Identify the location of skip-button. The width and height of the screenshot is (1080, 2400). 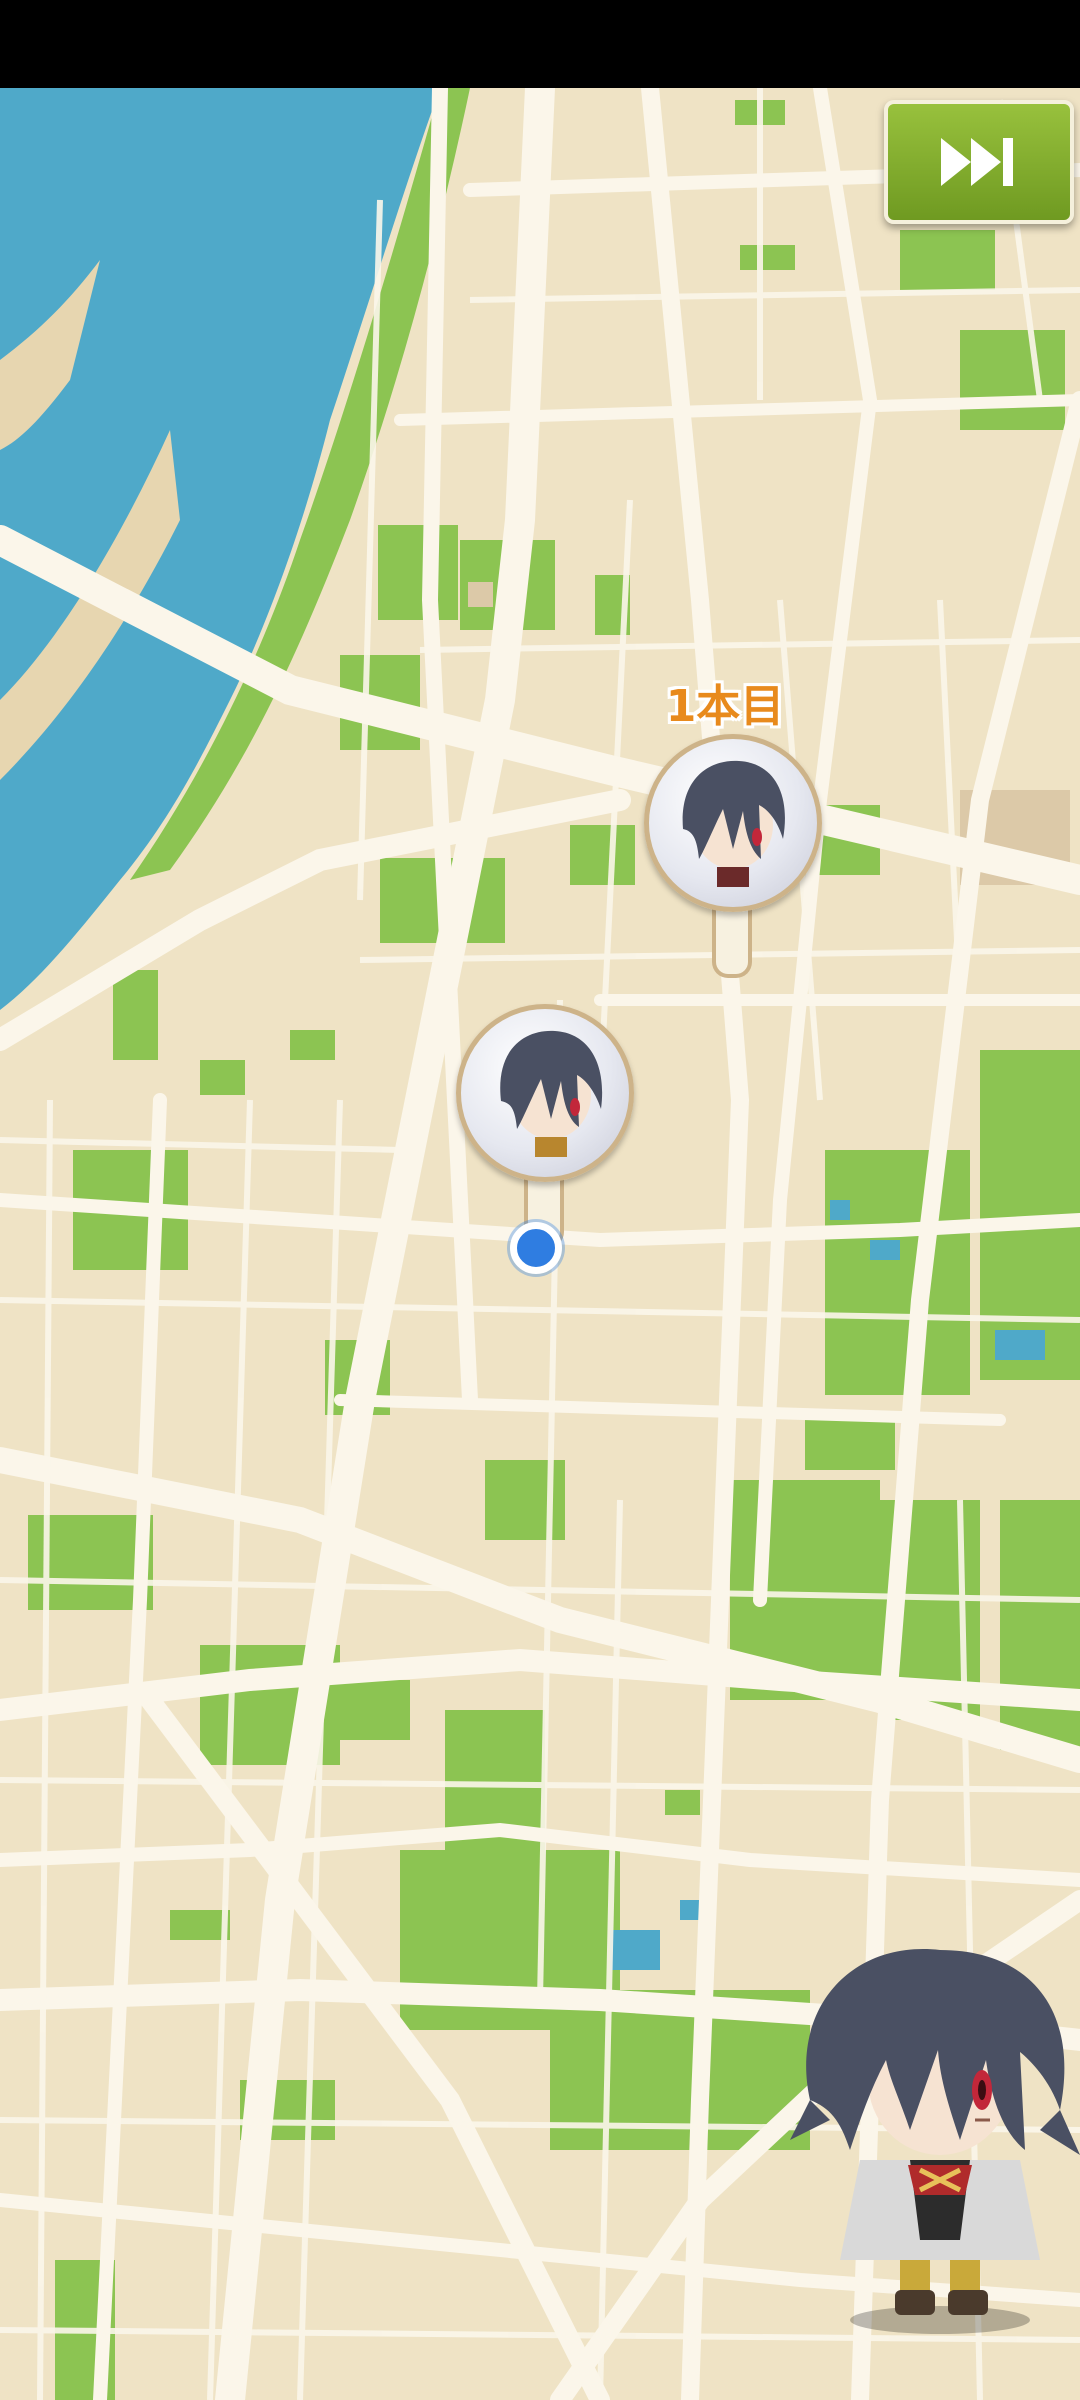
(979, 162).